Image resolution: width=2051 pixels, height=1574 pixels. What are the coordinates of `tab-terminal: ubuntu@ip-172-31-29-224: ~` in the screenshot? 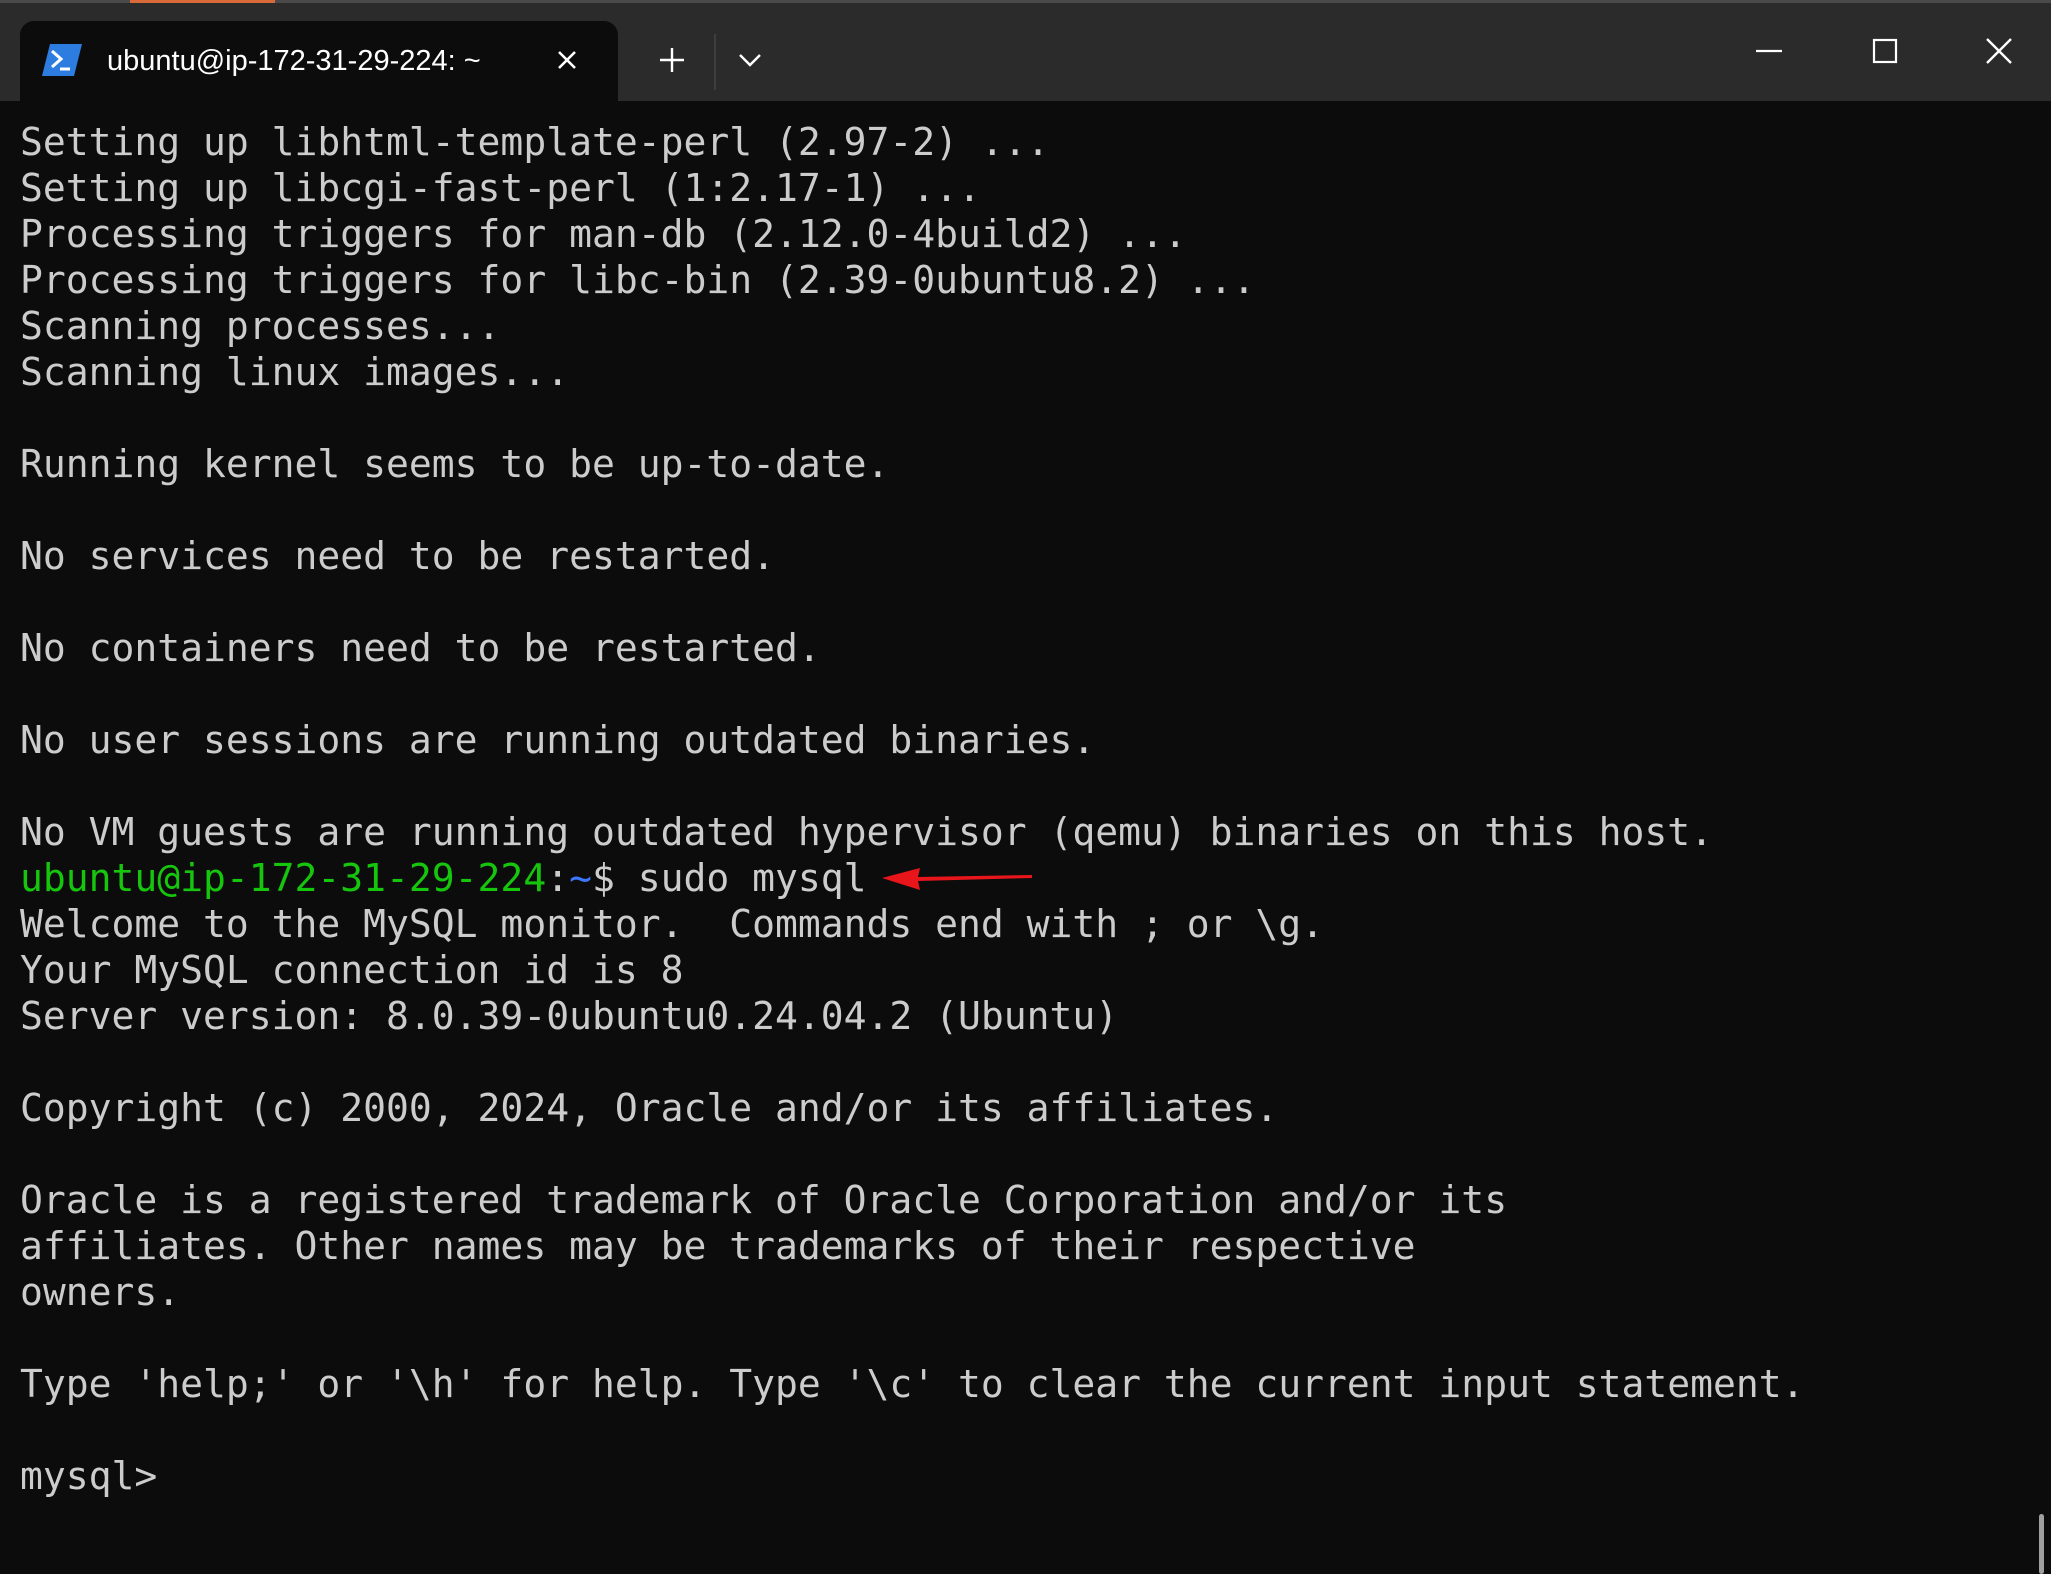 It's located at (319, 61).